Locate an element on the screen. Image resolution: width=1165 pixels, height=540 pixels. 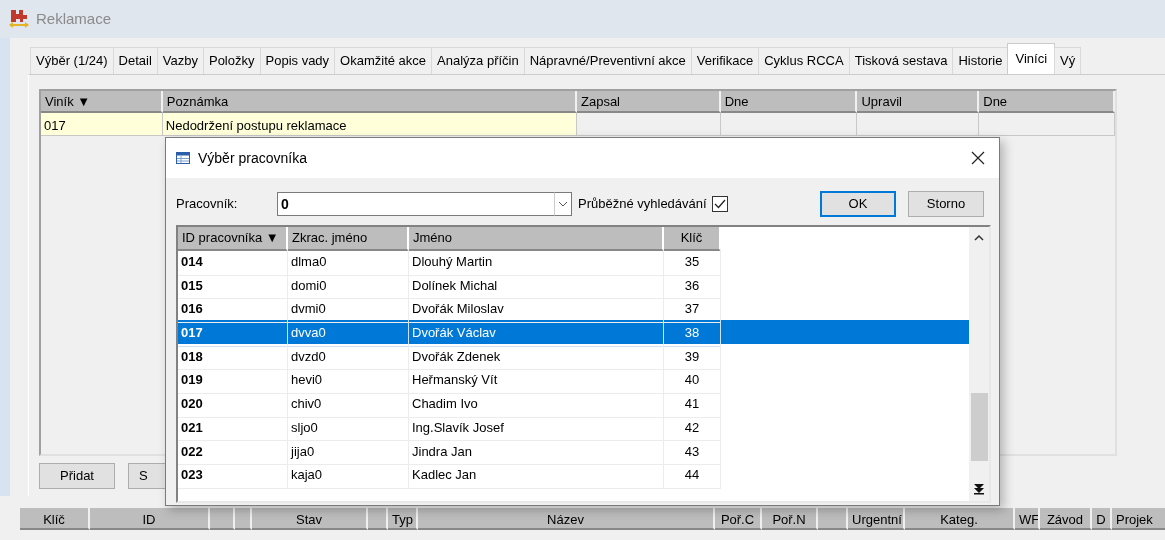
table-cell: 37 is located at coordinates (692, 309).